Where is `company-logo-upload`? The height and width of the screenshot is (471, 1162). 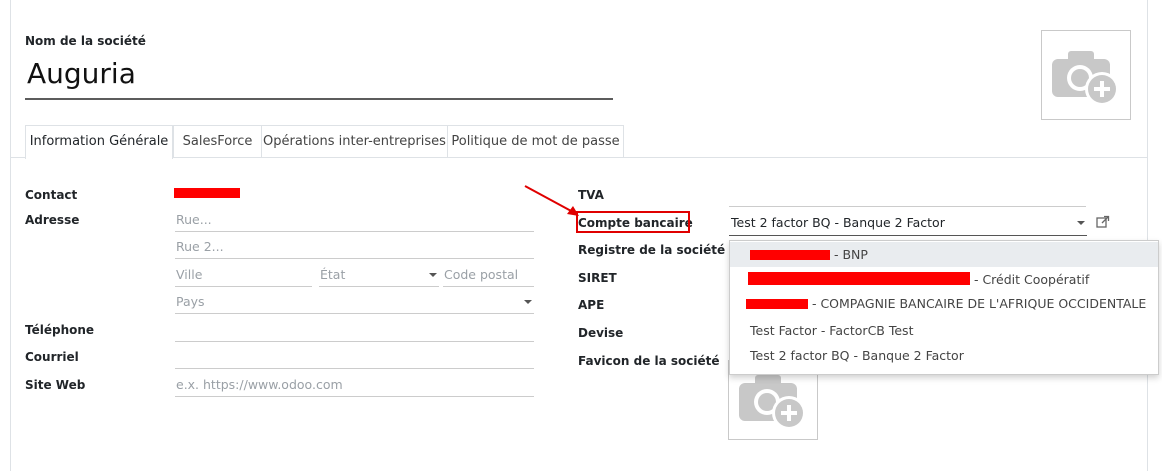 company-logo-upload is located at coordinates (1086, 75).